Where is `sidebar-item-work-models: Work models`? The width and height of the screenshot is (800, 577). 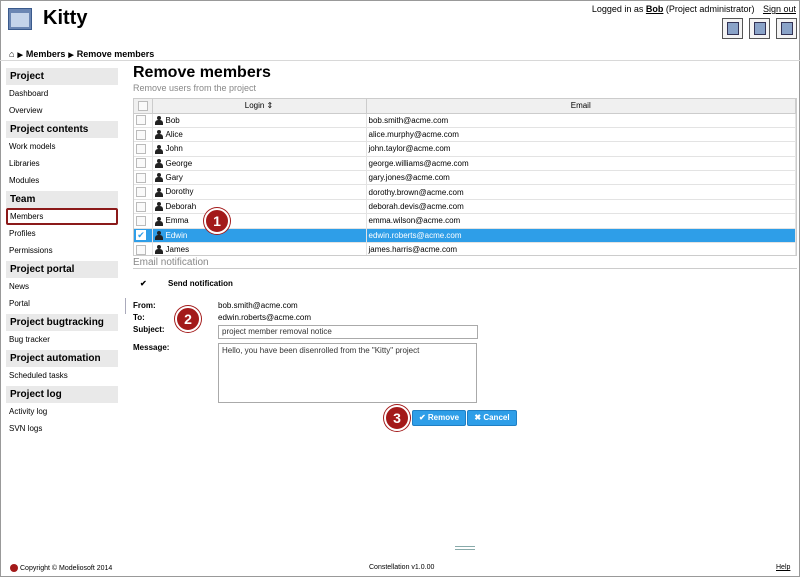 sidebar-item-work-models: Work models is located at coordinates (62, 146).